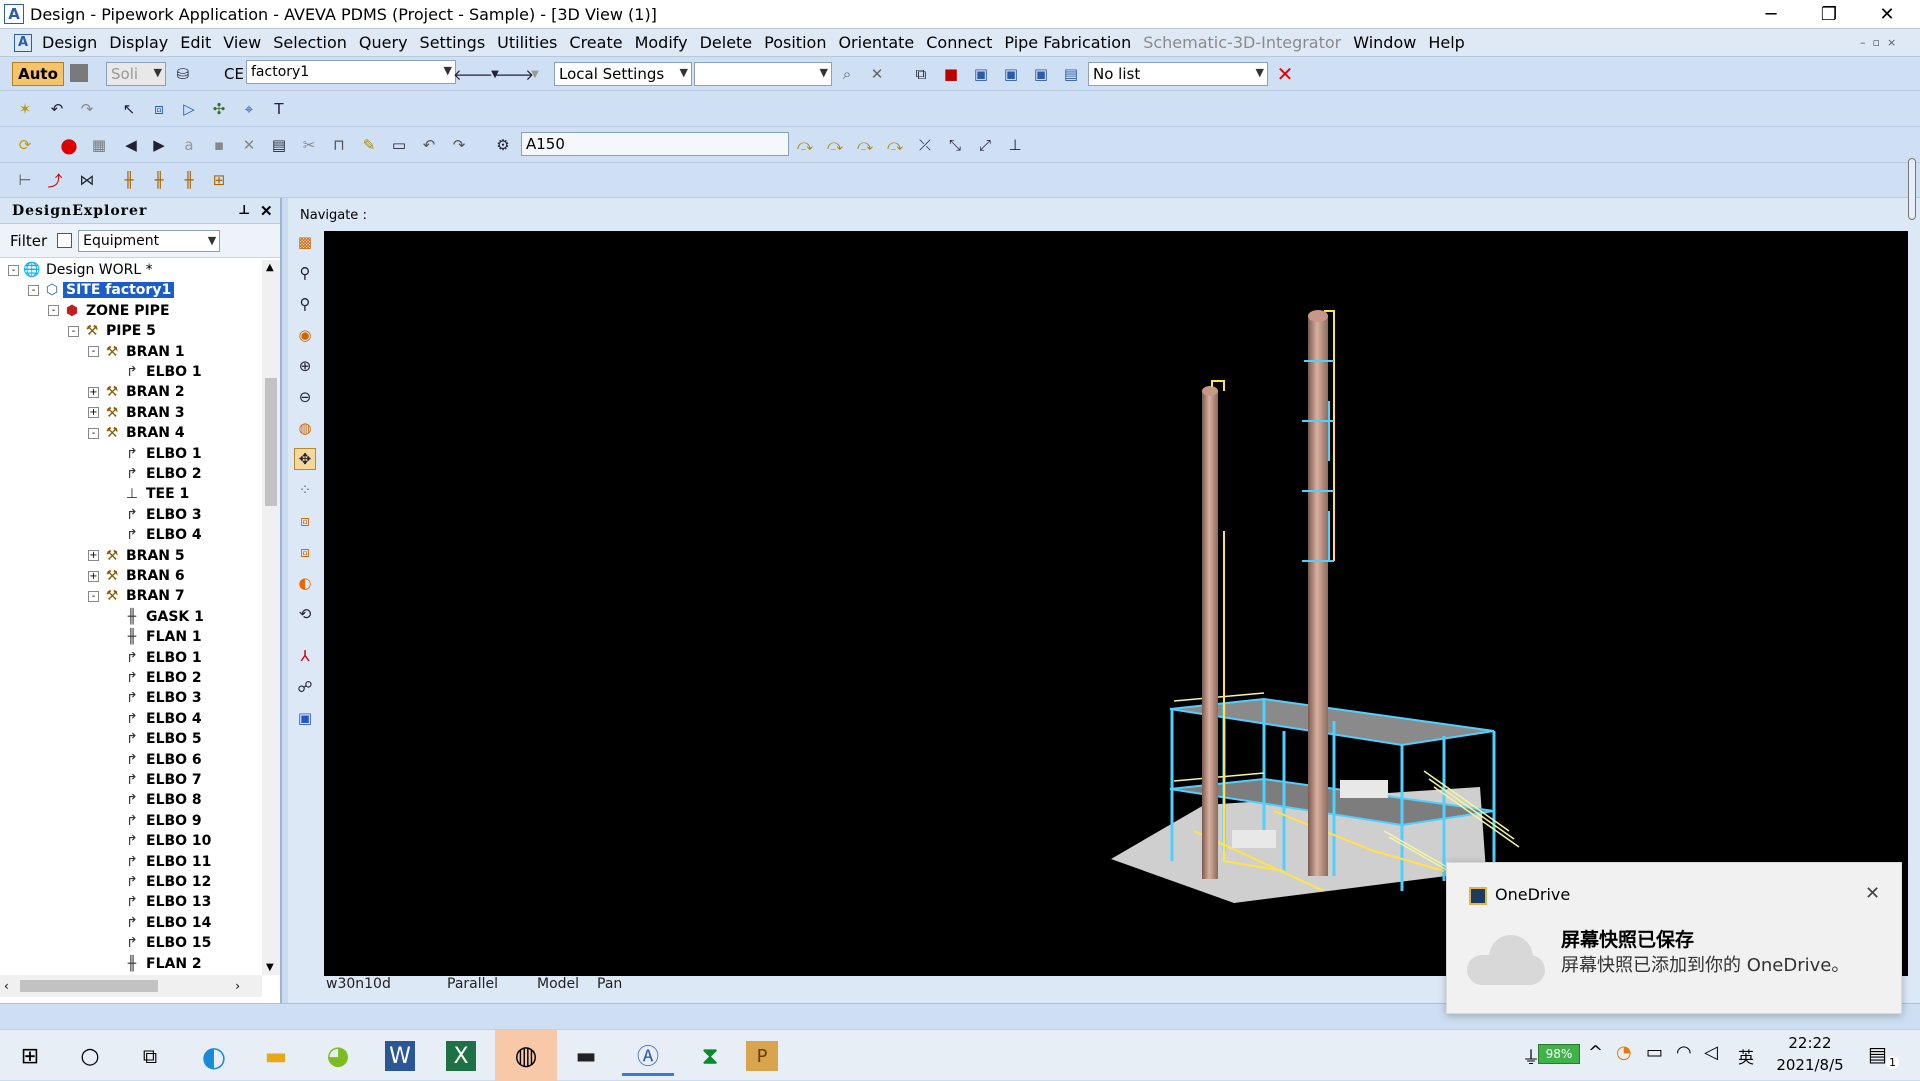 This screenshot has width=1920, height=1081. I want to click on pipe-icon-3: ⋈, so click(87, 180).